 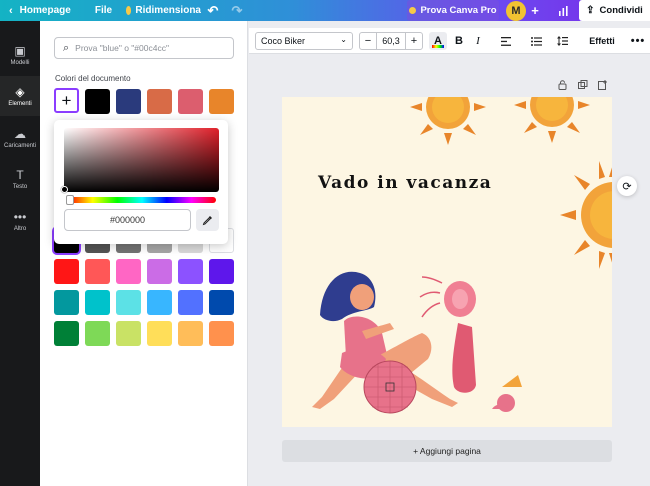 I want to click on share-button: ⇪ Condividi, so click(x=614, y=10).